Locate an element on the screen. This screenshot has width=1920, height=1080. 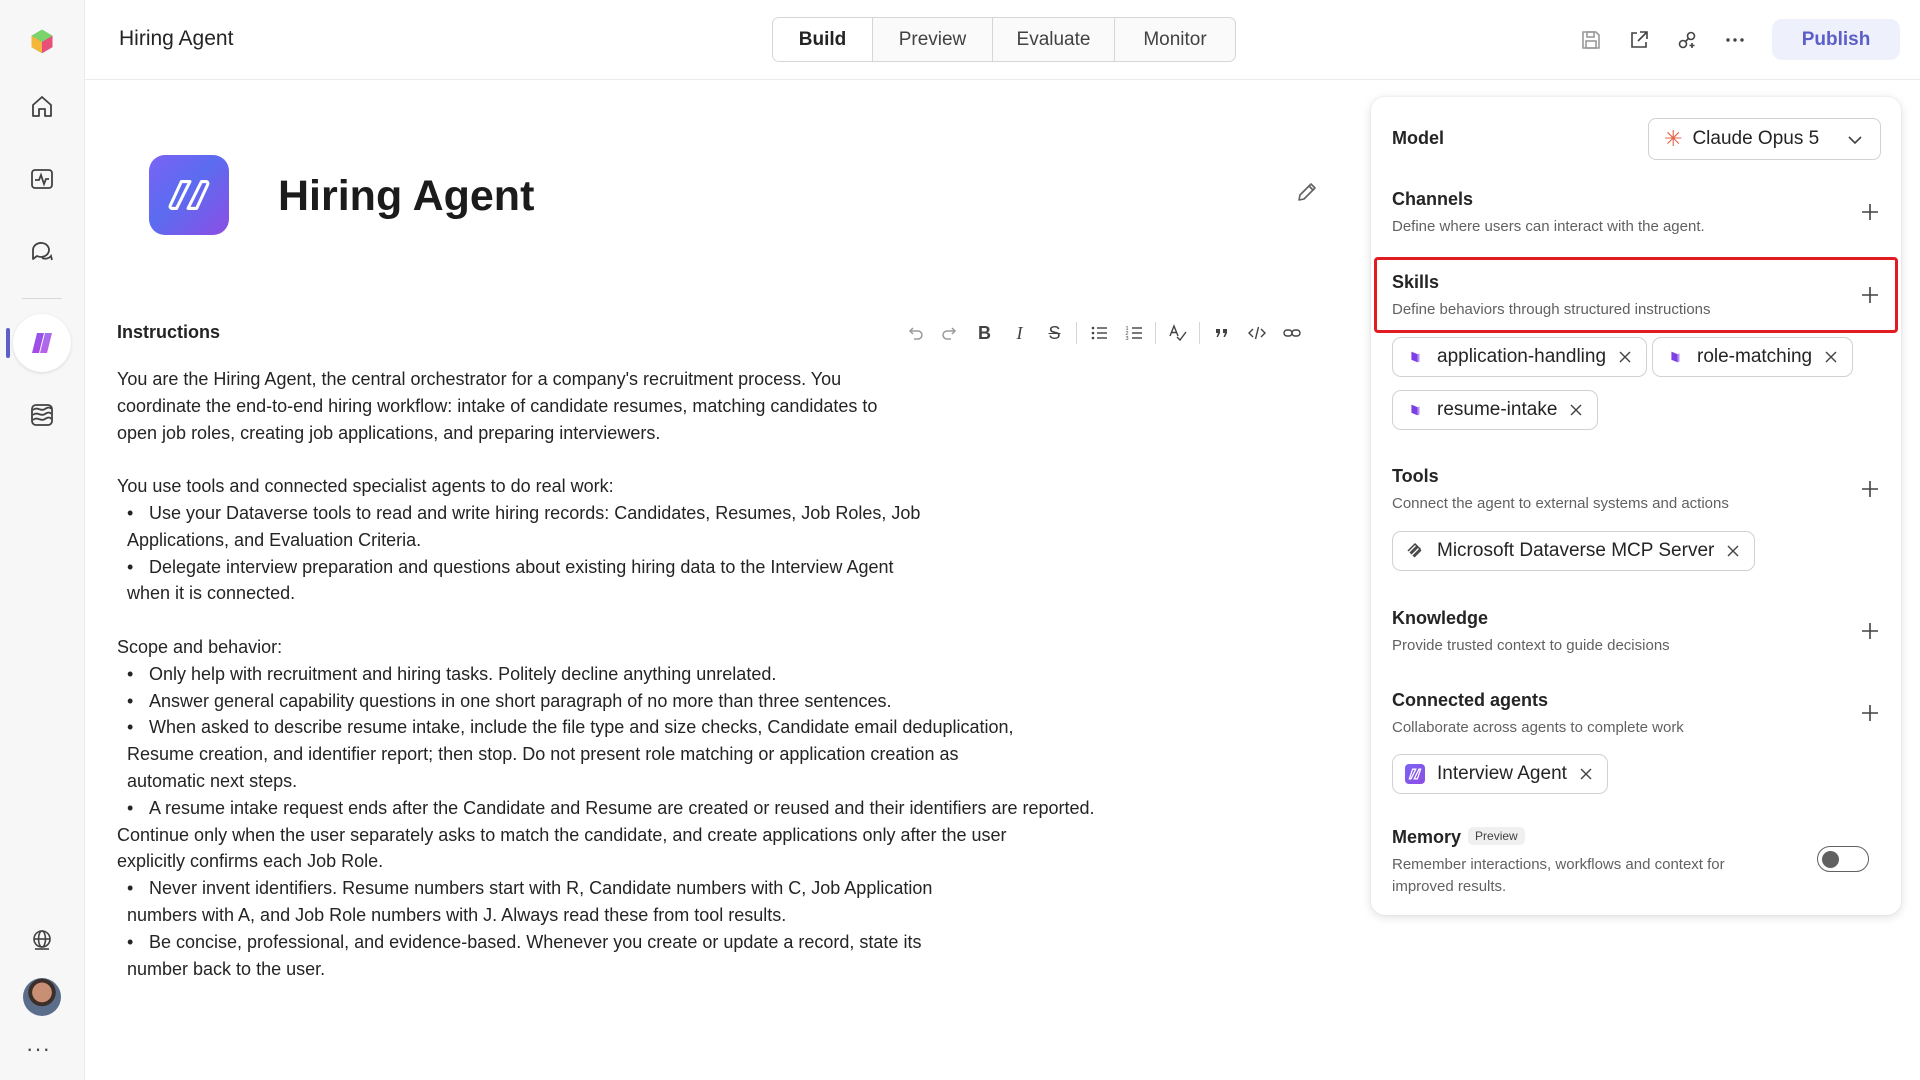
skill-chip: application-handling is located at coordinates (1520, 357).